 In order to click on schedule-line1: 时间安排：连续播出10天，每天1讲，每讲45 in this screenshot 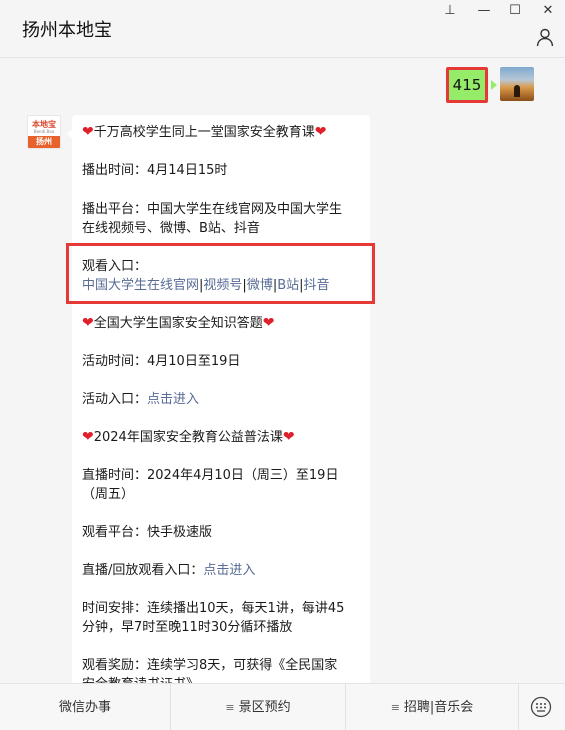, I will do `click(213, 608)`.